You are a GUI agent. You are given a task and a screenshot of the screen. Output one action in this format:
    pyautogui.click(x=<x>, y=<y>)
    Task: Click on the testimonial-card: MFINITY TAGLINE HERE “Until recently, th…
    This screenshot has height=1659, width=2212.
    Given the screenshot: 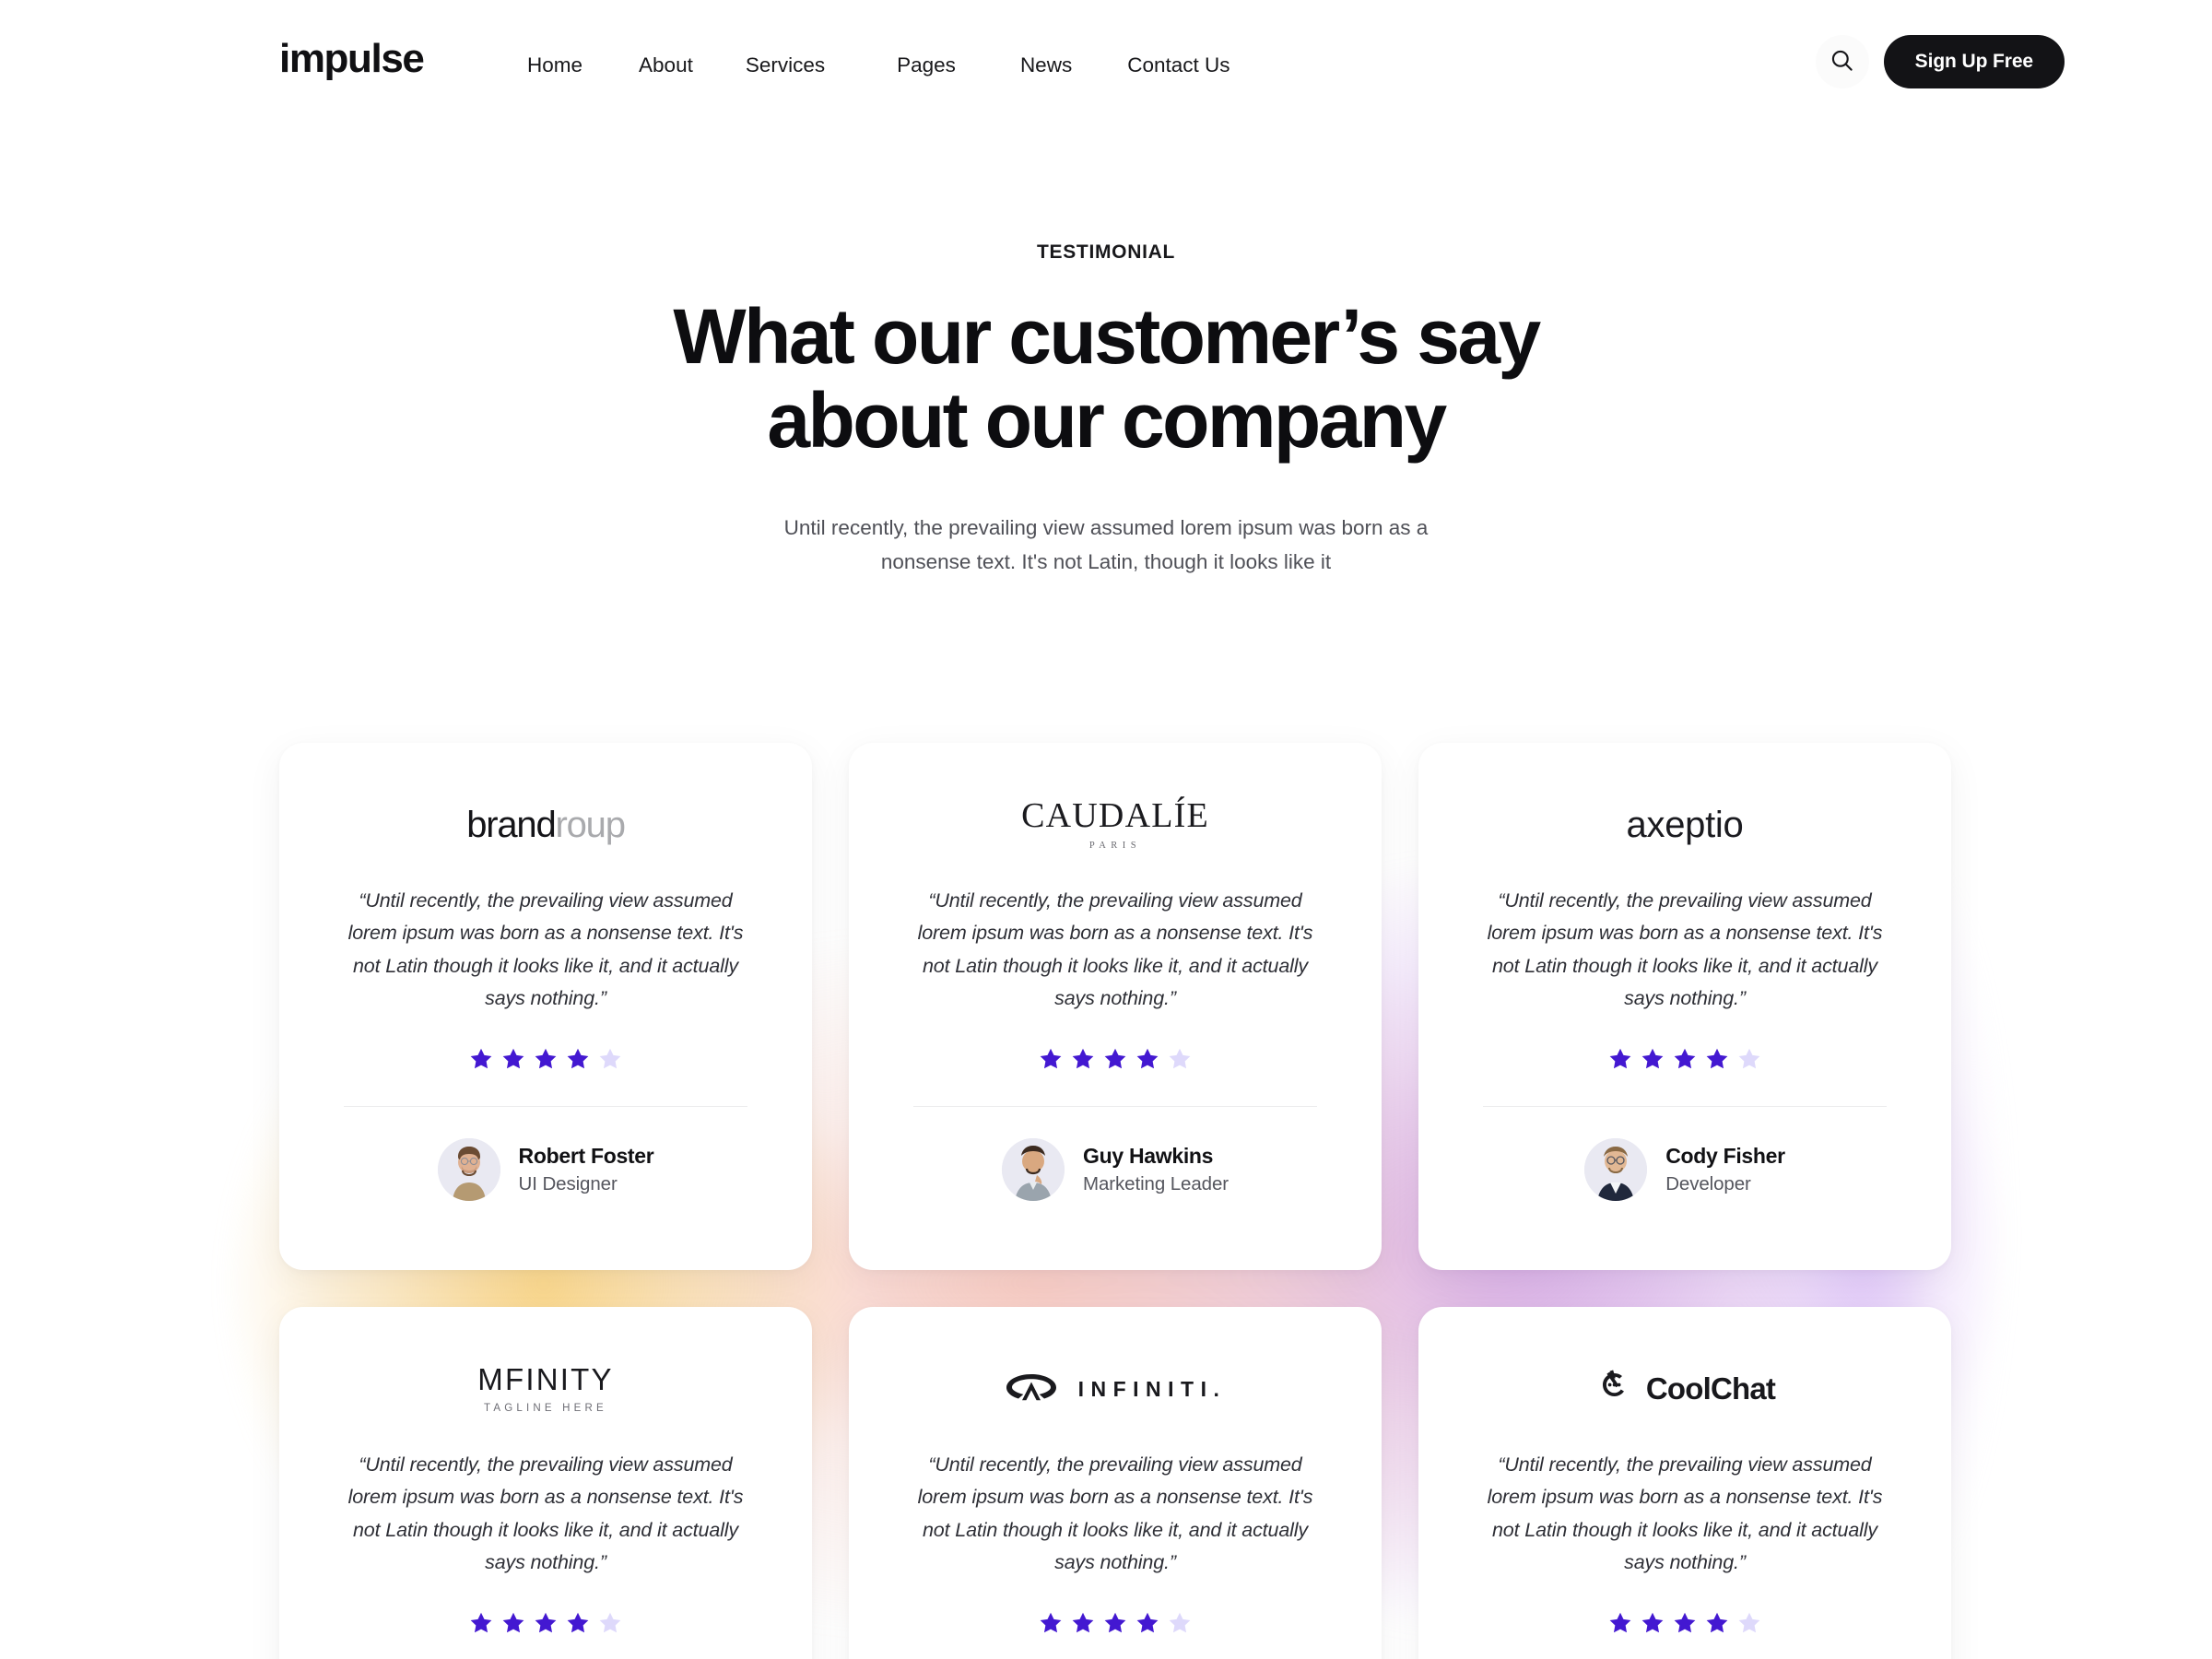 What is the action you would take?
    pyautogui.click(x=545, y=1483)
    